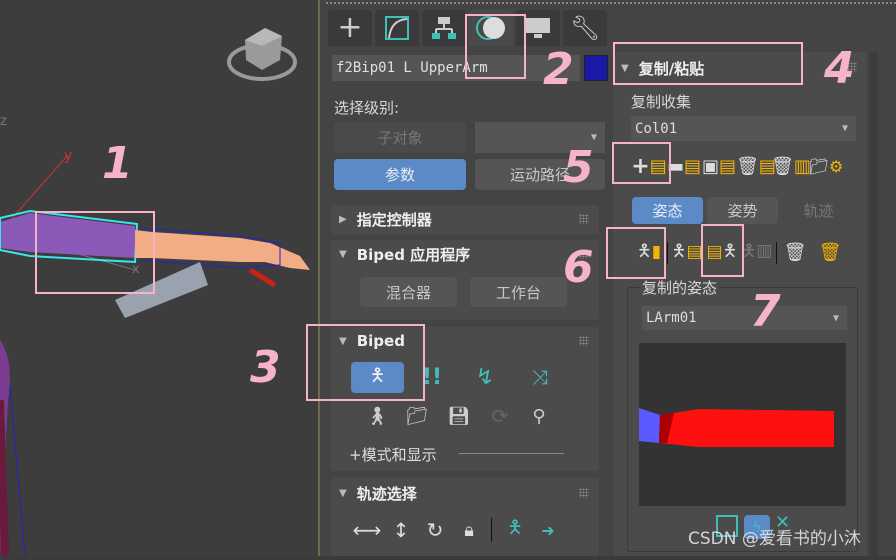 This screenshot has height=560, width=896. Describe the element at coordinates (611, 3) in the screenshot. I see `panel-drag-bar` at that location.